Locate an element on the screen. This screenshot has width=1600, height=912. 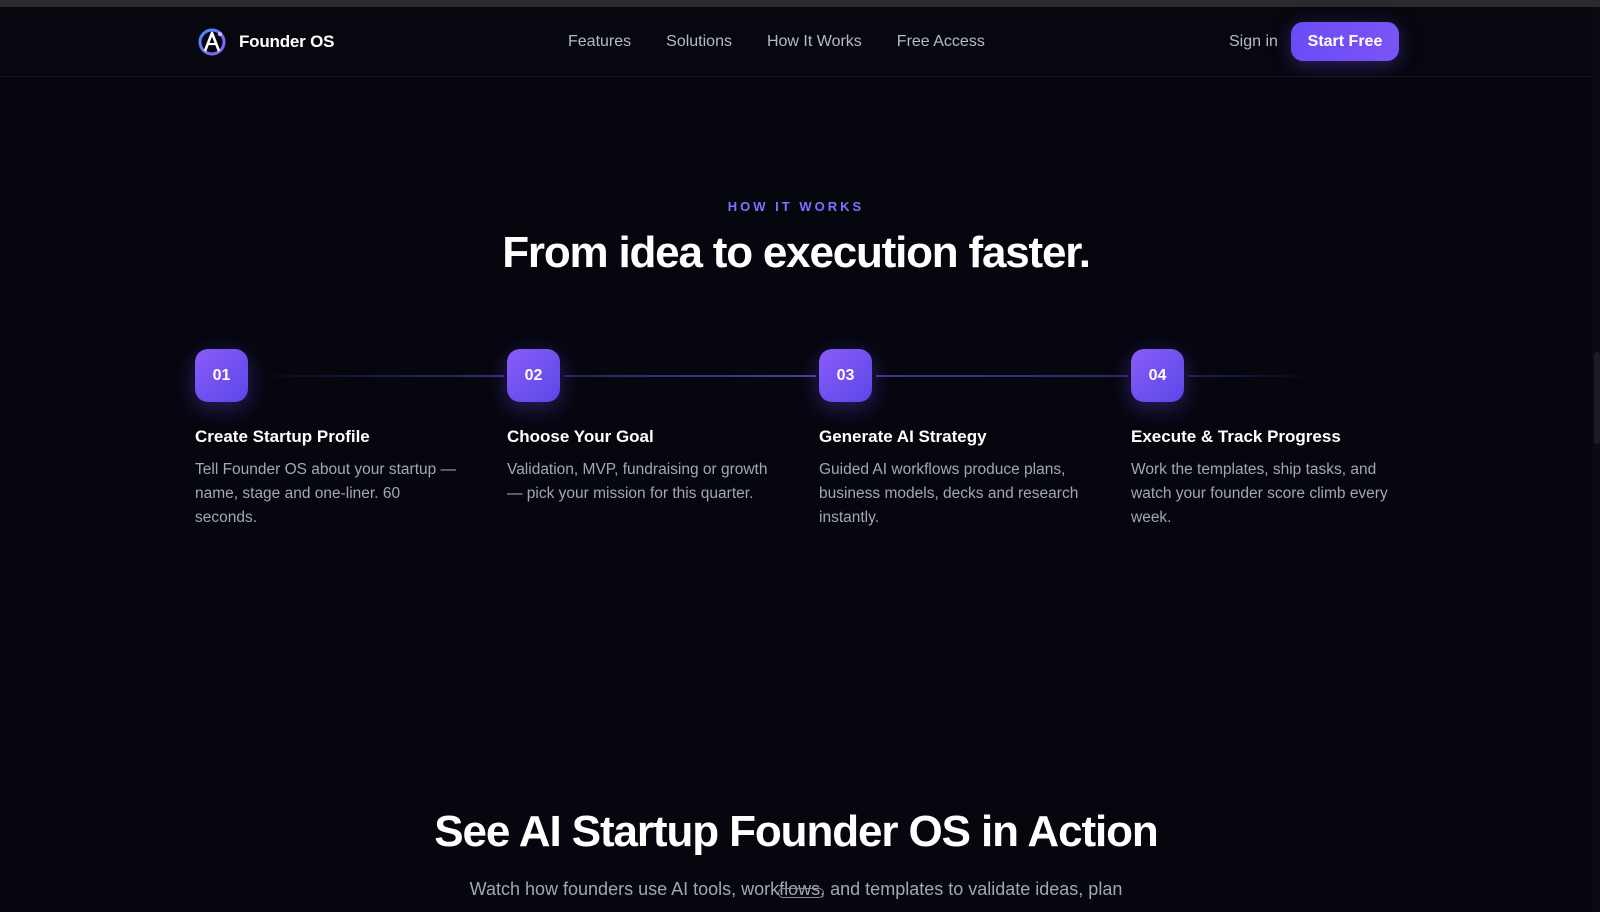
sign-in-link: Sign in is located at coordinates (1253, 42).